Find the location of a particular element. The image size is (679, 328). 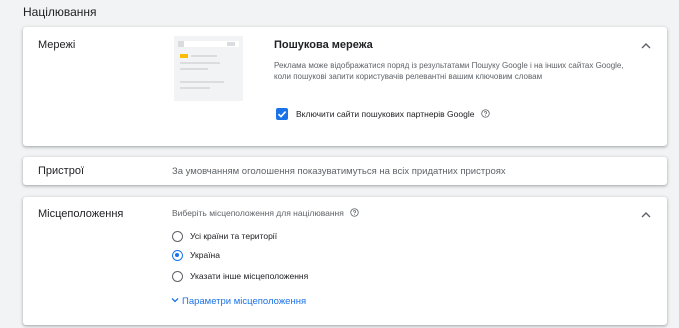

locations-prompt-text: Виберіть місцеположення для націлювання is located at coordinates (258, 213).